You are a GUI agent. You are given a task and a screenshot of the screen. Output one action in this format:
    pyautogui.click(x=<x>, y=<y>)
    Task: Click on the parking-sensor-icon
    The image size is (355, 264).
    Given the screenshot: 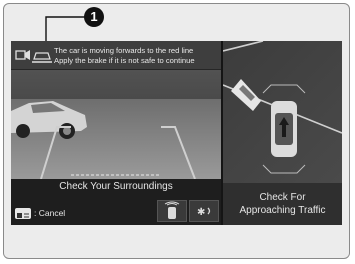 What is the action you would take?
    pyautogui.click(x=172, y=210)
    